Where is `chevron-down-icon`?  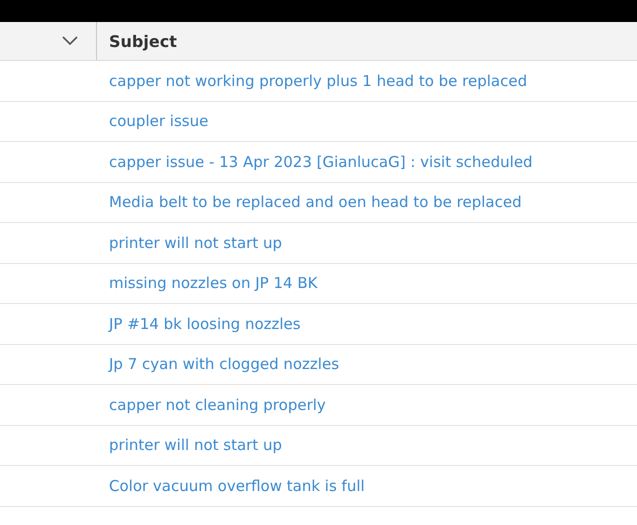 chevron-down-icon is located at coordinates (70, 41).